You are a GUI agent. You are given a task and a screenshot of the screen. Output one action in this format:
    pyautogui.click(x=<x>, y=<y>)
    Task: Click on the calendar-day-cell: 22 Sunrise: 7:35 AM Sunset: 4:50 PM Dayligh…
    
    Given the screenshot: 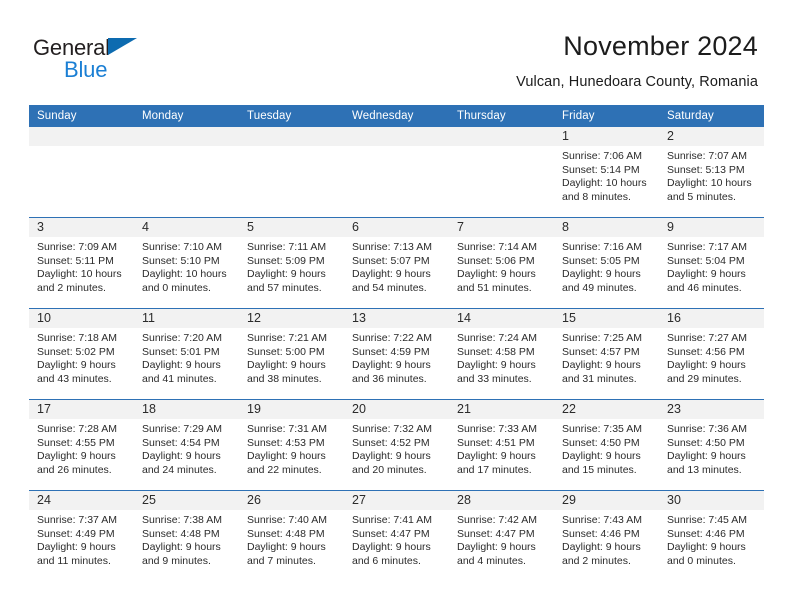 What is the action you would take?
    pyautogui.click(x=606, y=445)
    